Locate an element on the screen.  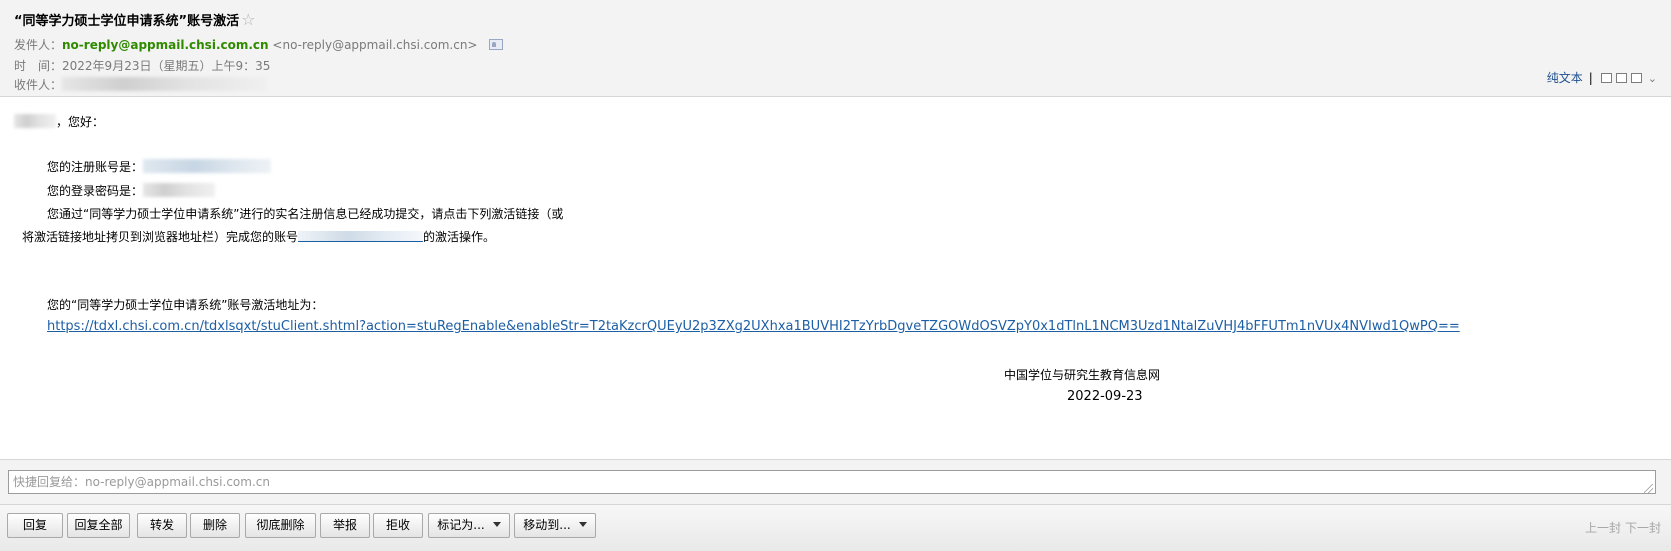
header-tools: 纯文本 | ⌄ is located at coordinates (1602, 77).